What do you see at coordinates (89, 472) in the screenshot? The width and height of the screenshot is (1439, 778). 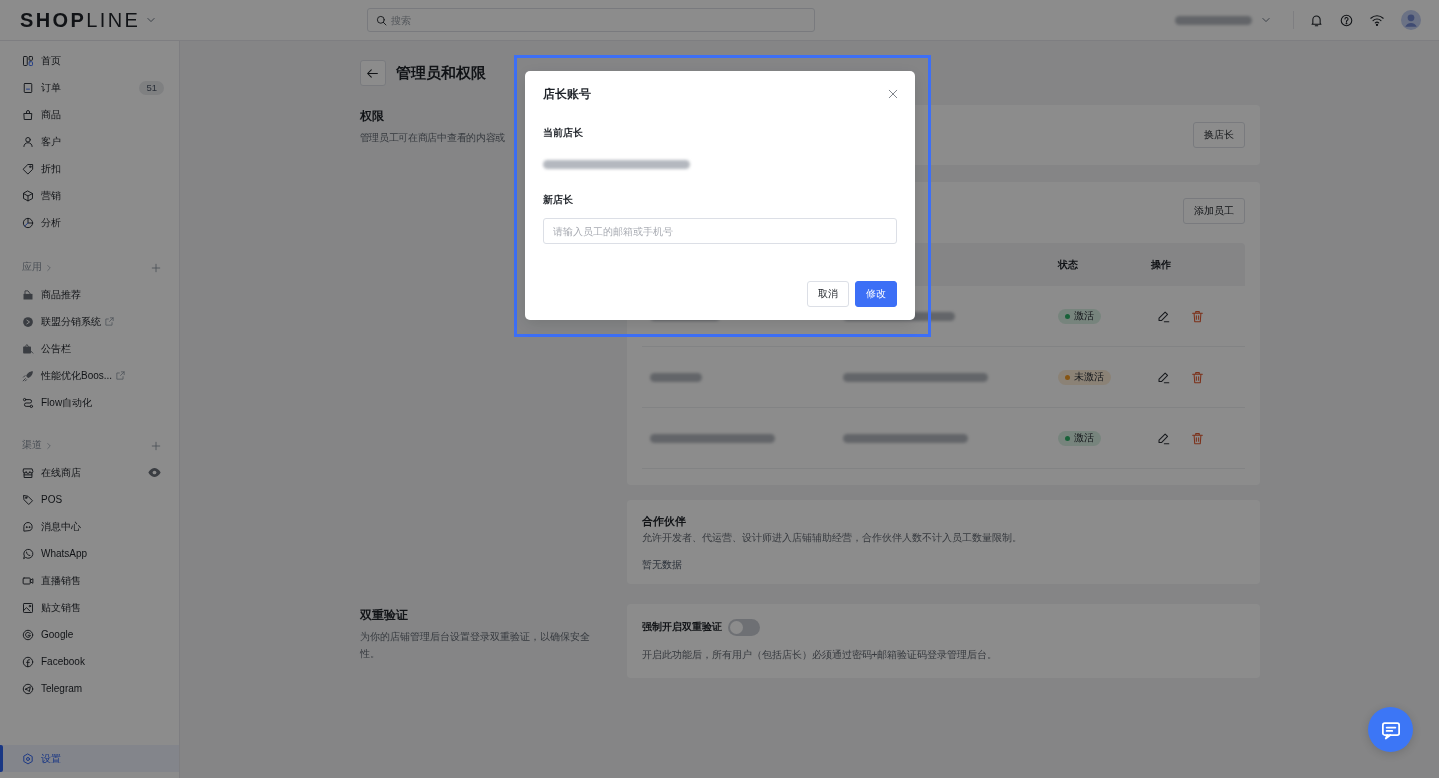 I see `nav-item: 在线商店` at bounding box center [89, 472].